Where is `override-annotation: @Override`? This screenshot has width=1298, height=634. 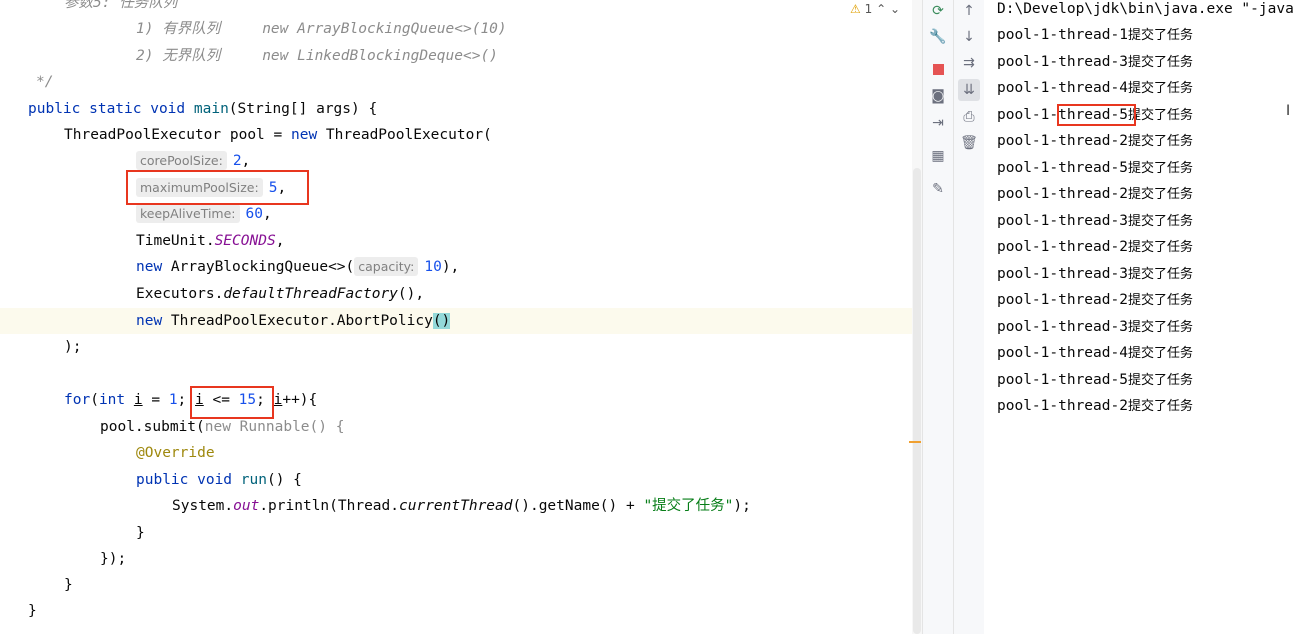 override-annotation: @Override is located at coordinates (175, 453).